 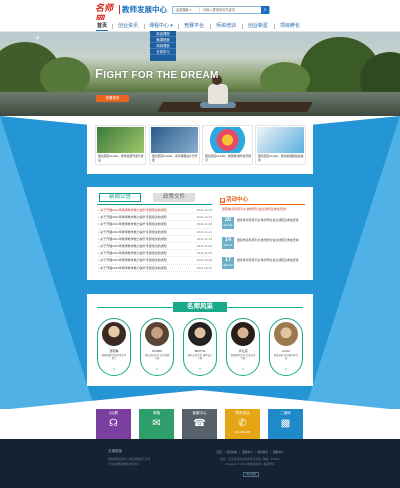 What do you see at coordinates (120, 145) in the screenshot?
I see `course-card: 国创项目FLASH，教学资源开发与建设` at bounding box center [120, 145].